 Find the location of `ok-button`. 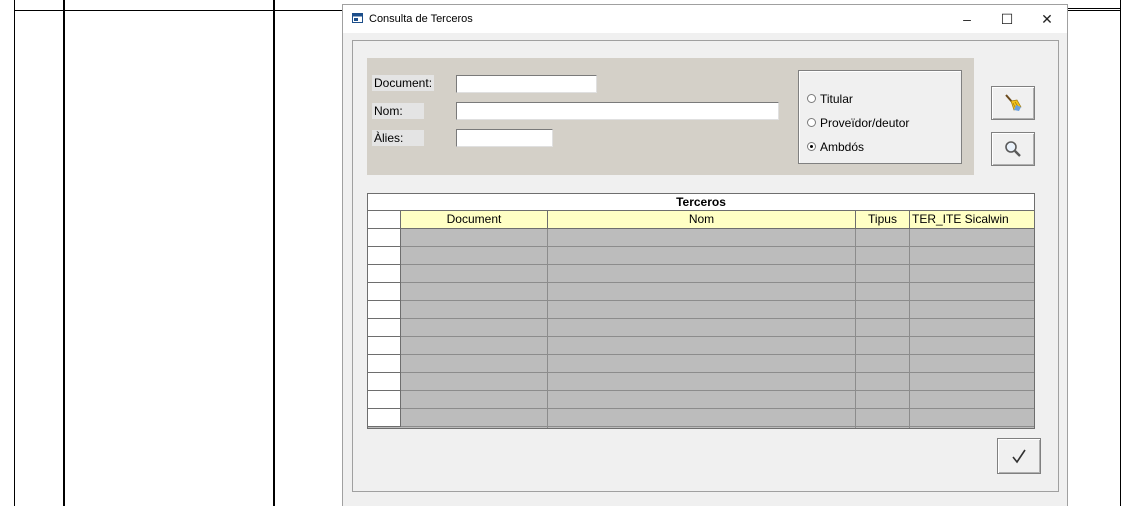

ok-button is located at coordinates (1019, 456).